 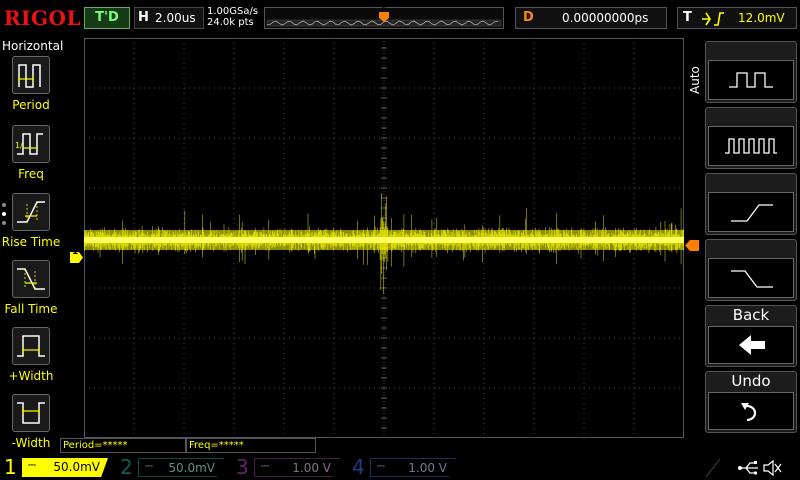 What do you see at coordinates (123, 445) in the screenshot?
I see `period-readout: Period=*****` at bounding box center [123, 445].